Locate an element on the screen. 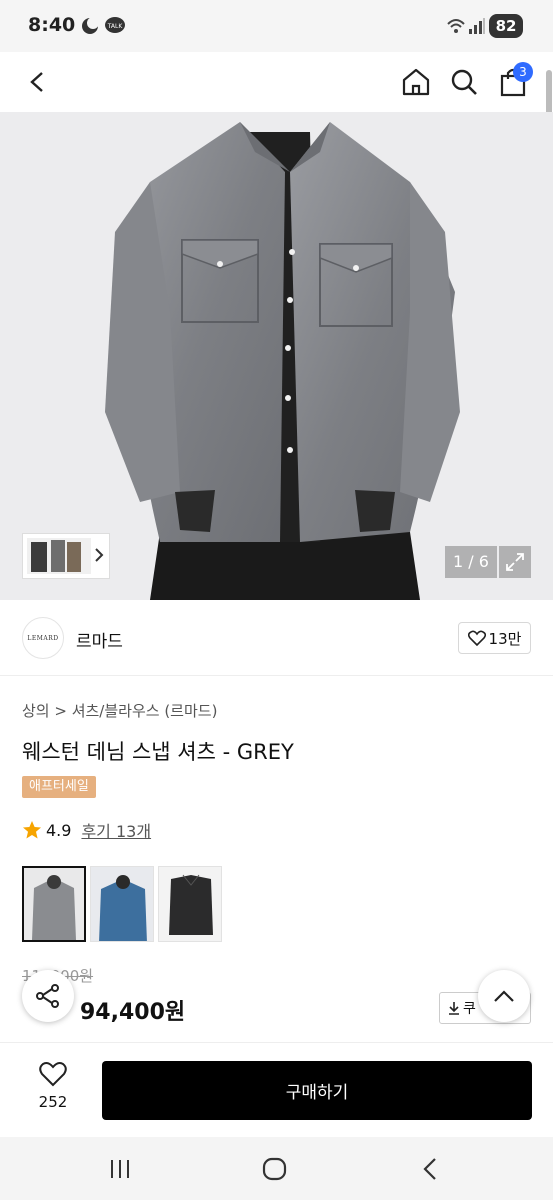 This screenshot has height=1200, width=553. color-thumb-grey is located at coordinates (54, 904).